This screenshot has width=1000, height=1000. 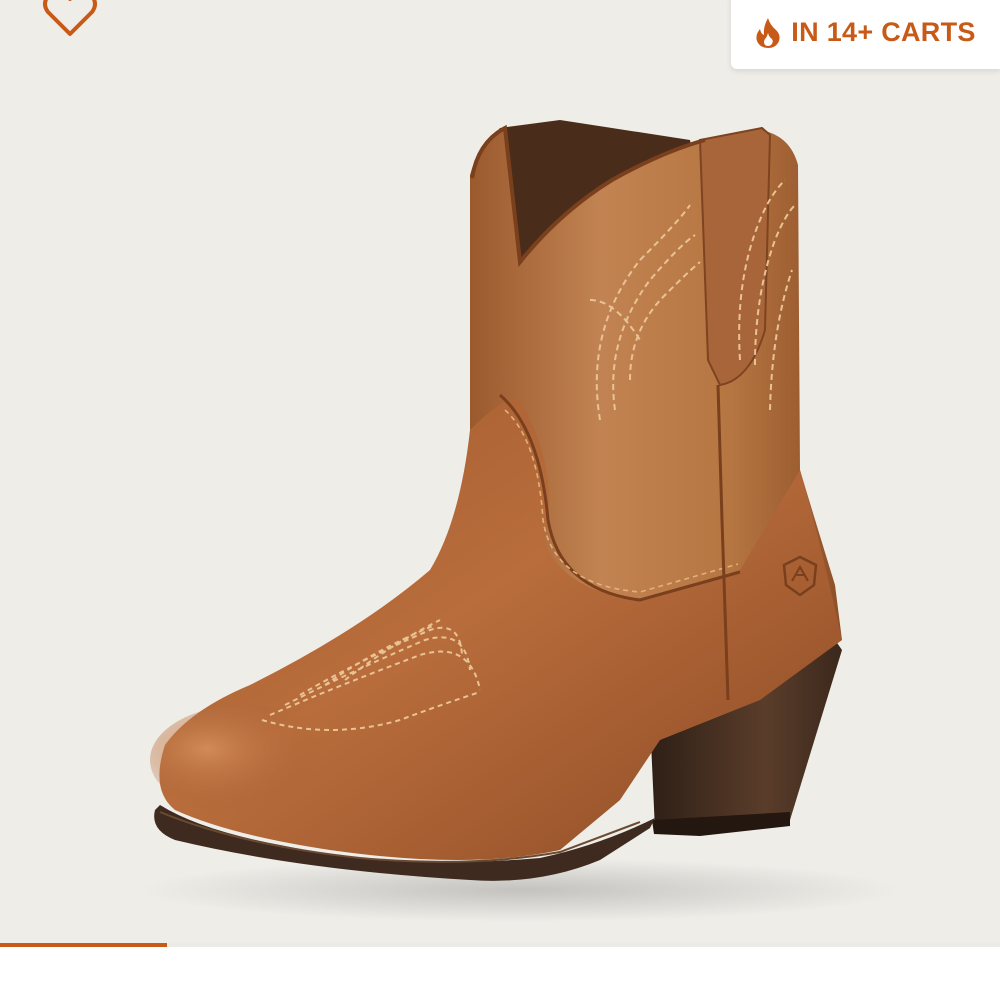 I want to click on favorite-button, so click(x=70, y=20).